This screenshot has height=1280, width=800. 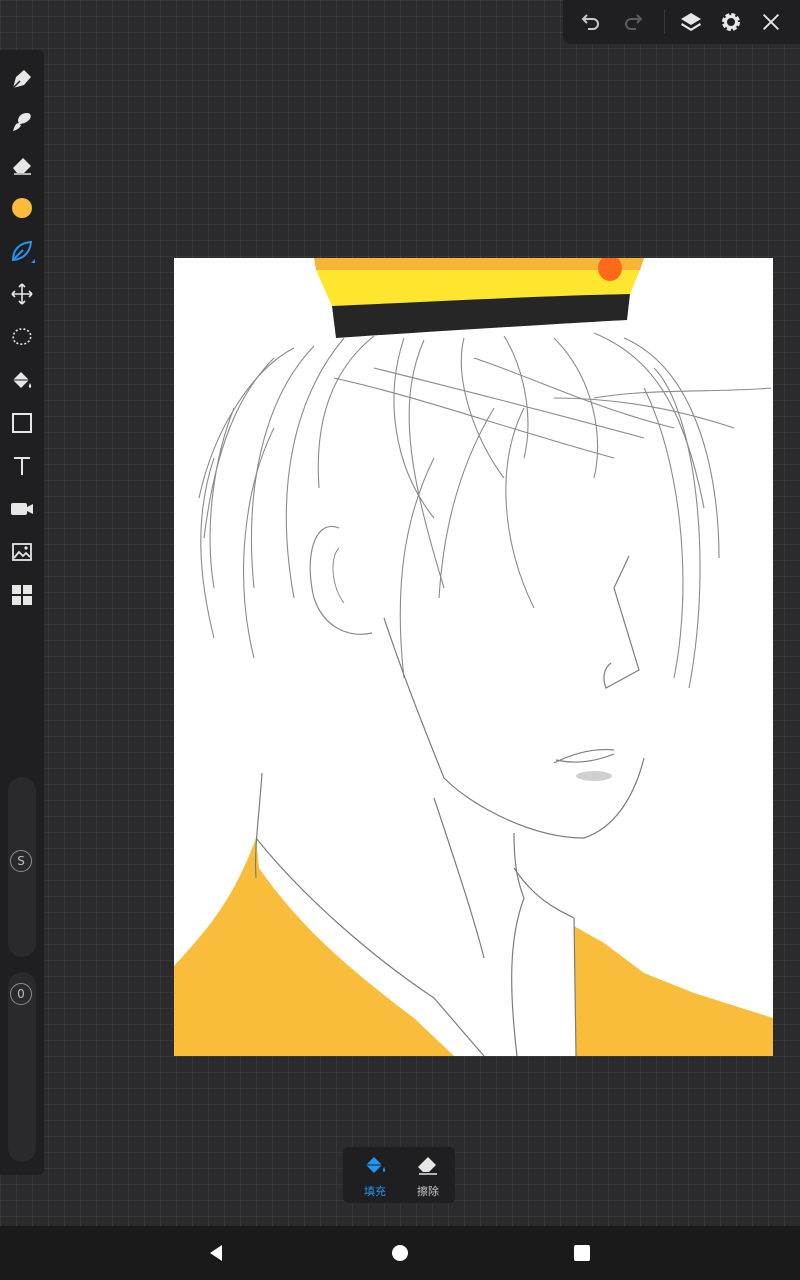 What do you see at coordinates (22, 1067) in the screenshot?
I see `opacity-slider: 0` at bounding box center [22, 1067].